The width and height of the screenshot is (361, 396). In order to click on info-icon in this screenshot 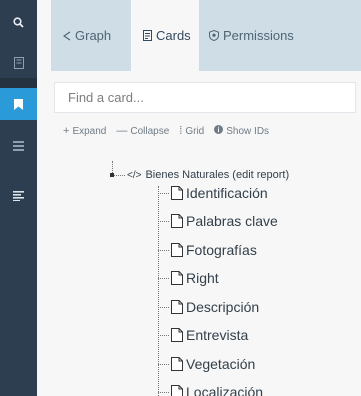, I will do `click(219, 131)`.